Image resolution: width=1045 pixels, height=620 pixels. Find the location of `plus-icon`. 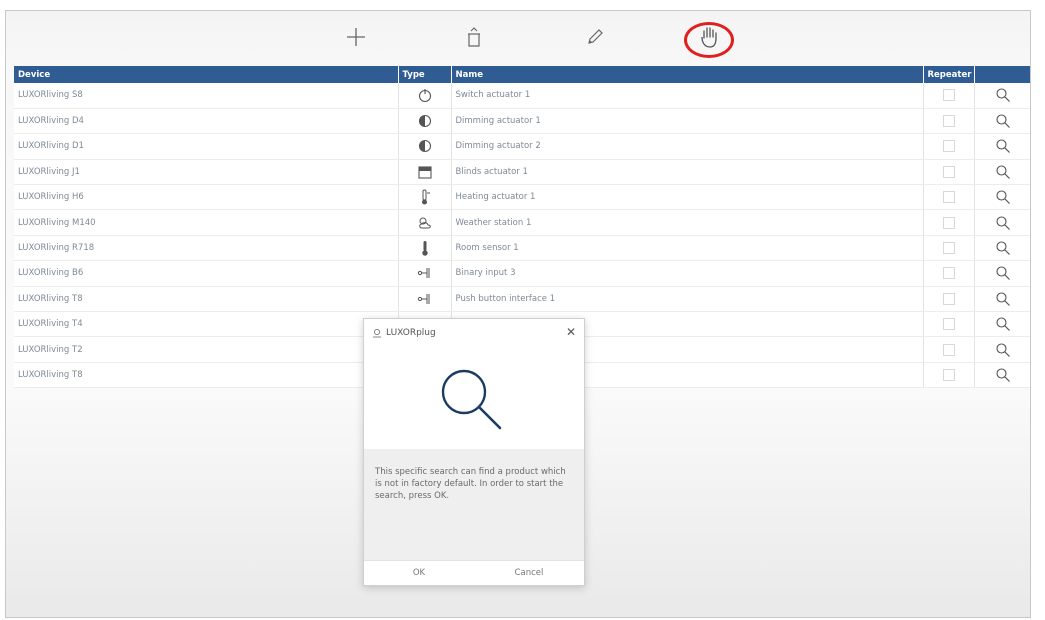

plus-icon is located at coordinates (356, 37).